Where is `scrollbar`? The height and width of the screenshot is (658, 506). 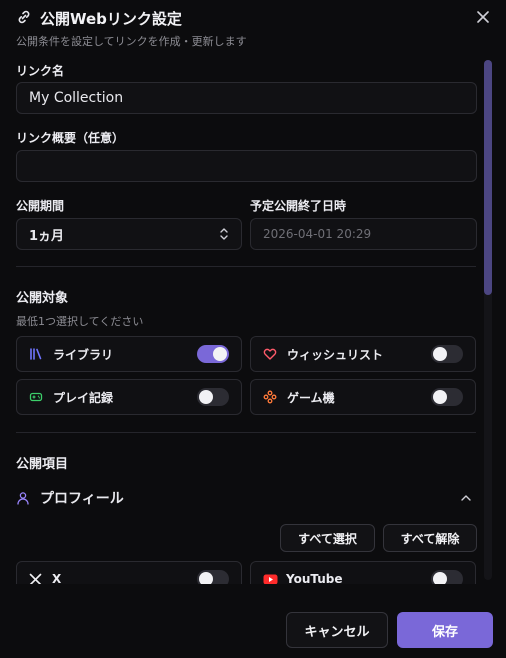 scrollbar is located at coordinates (488, 320).